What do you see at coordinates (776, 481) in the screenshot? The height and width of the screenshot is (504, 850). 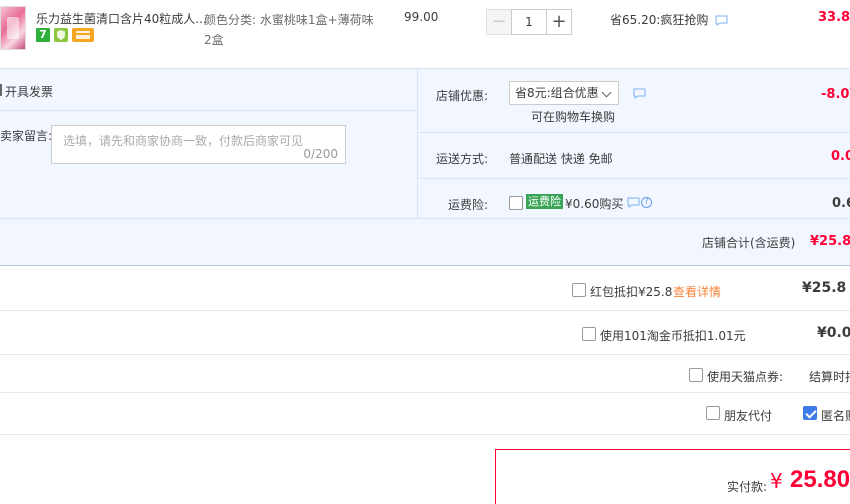 I see `currency-symbol: ¥` at bounding box center [776, 481].